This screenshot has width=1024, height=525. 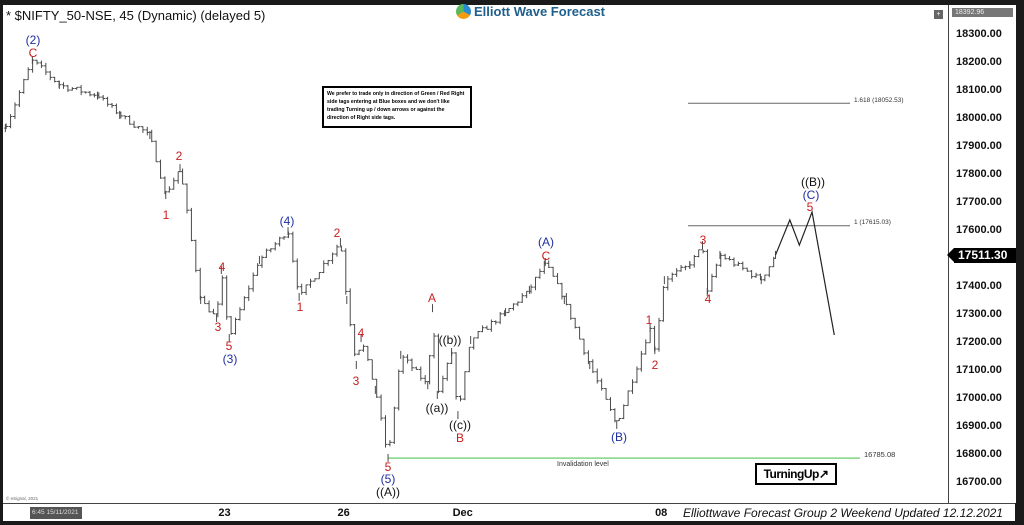 What do you see at coordinates (979, 62) in the screenshot?
I see `y-tick-label: 18200.00` at bounding box center [979, 62].